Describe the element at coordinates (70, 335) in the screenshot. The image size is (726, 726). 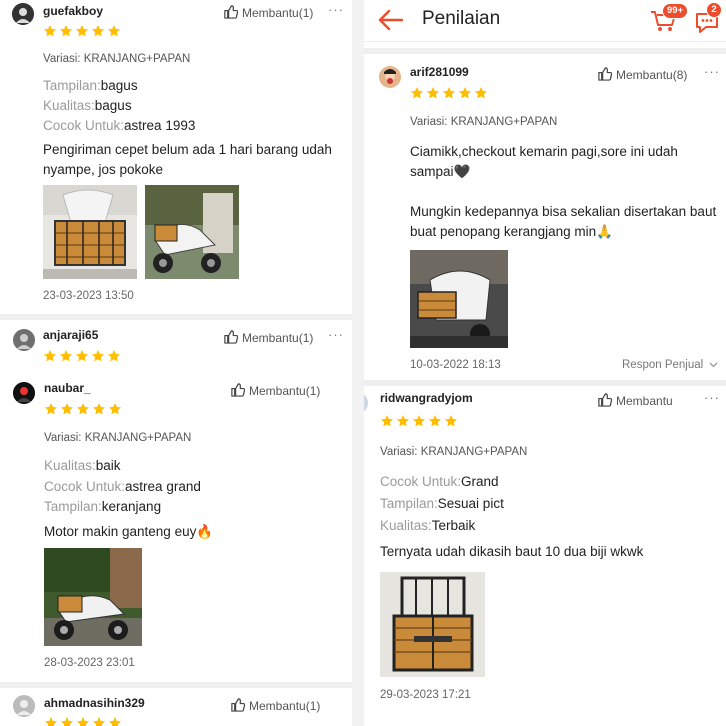
I see `reviewer-username: anjaraji65` at that location.